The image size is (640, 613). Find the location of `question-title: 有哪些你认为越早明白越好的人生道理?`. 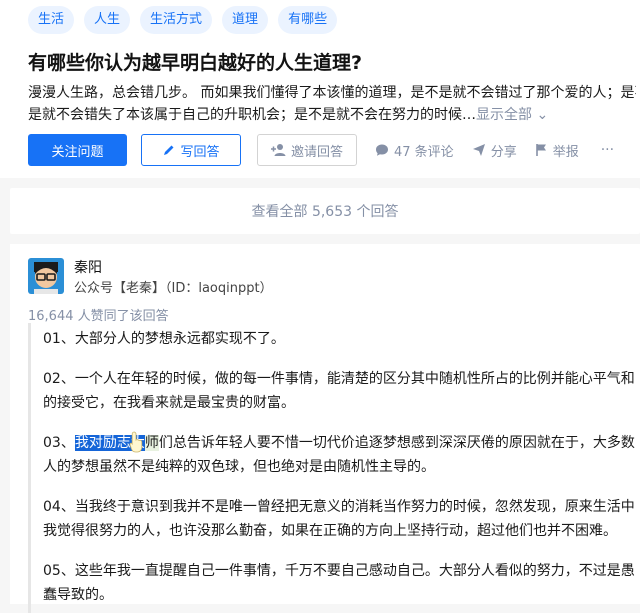

question-title: 有哪些你认为越早明白越好的人生道理? is located at coordinates (195, 61).